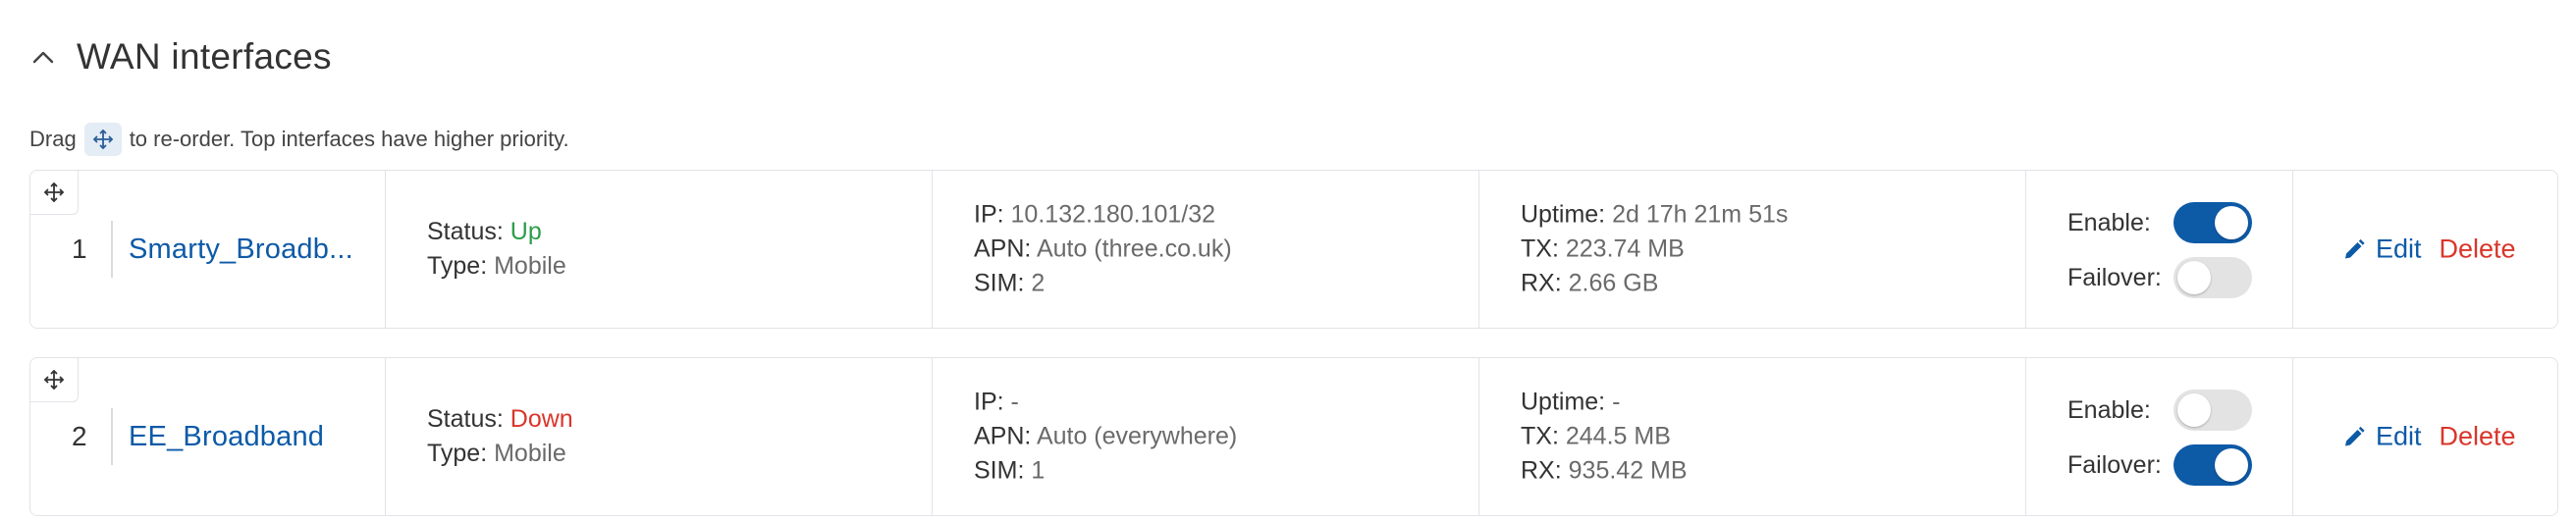 The image size is (2576, 521). What do you see at coordinates (658, 436) in the screenshot?
I see `status-cell: Status: Down Type: Mobile` at bounding box center [658, 436].